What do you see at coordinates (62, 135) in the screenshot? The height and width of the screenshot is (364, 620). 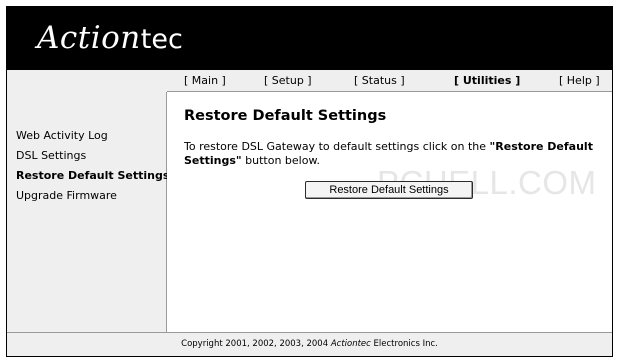 I see `sidebar-item-web-activity-log: Web Activity Log` at bounding box center [62, 135].